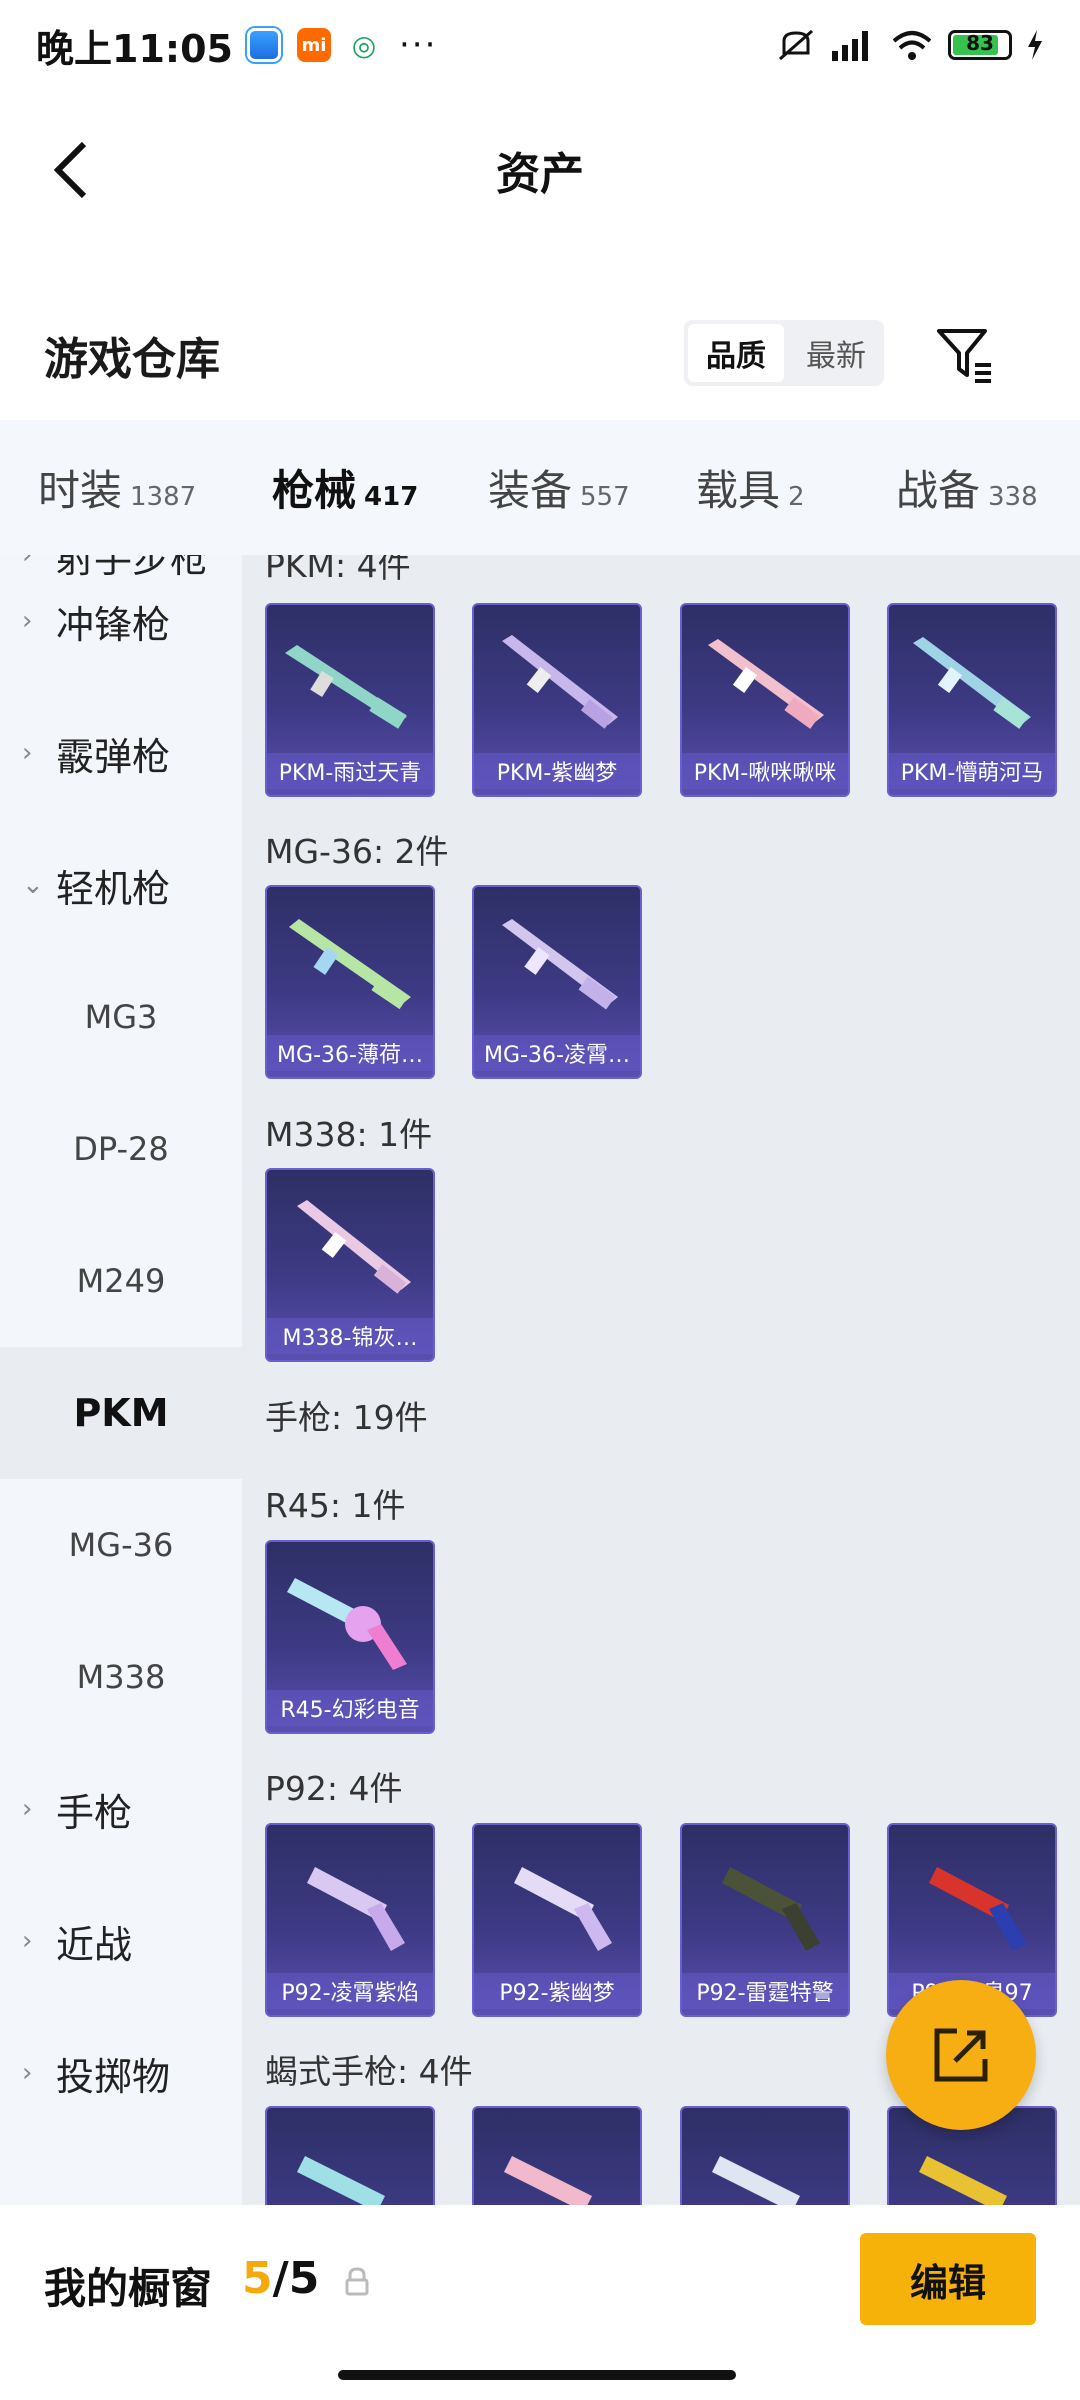 This screenshot has width=1080, height=2400. I want to click on sort-newest-option: 最新, so click(836, 353).